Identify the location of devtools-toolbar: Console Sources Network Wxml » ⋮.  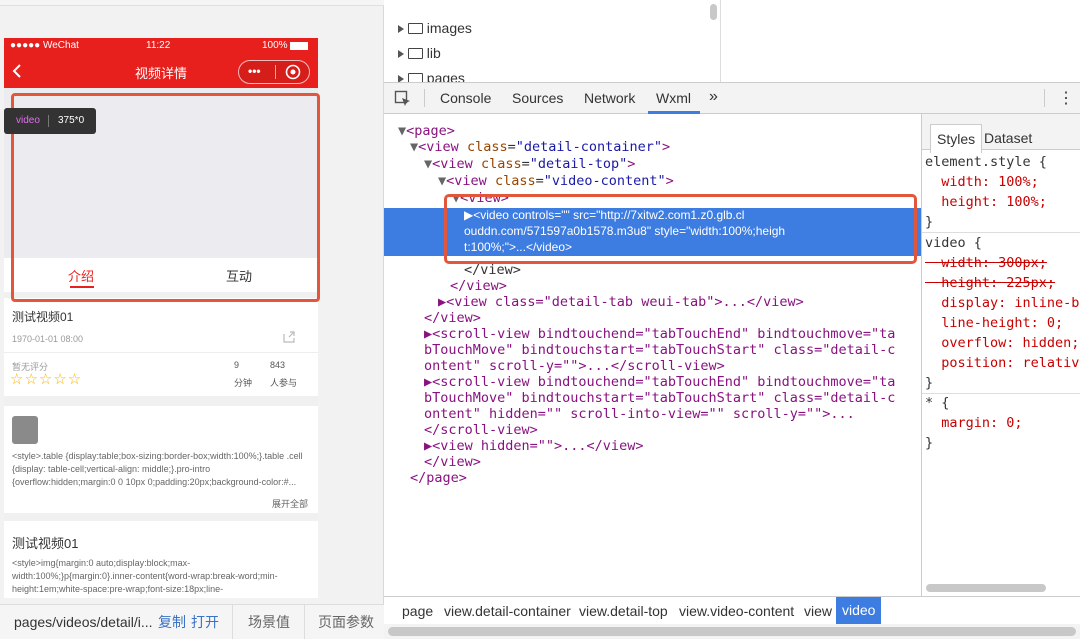
(732, 98).